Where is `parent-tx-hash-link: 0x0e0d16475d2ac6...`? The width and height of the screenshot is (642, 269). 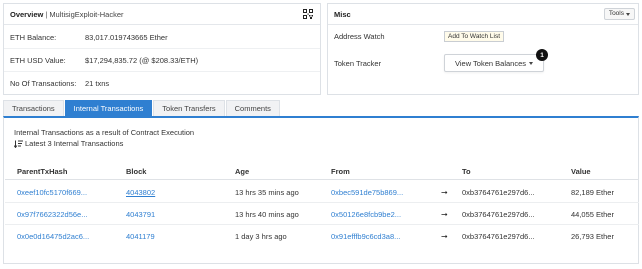
parent-tx-hash-link: 0x0e0d16475d2ac6... is located at coordinates (53, 236).